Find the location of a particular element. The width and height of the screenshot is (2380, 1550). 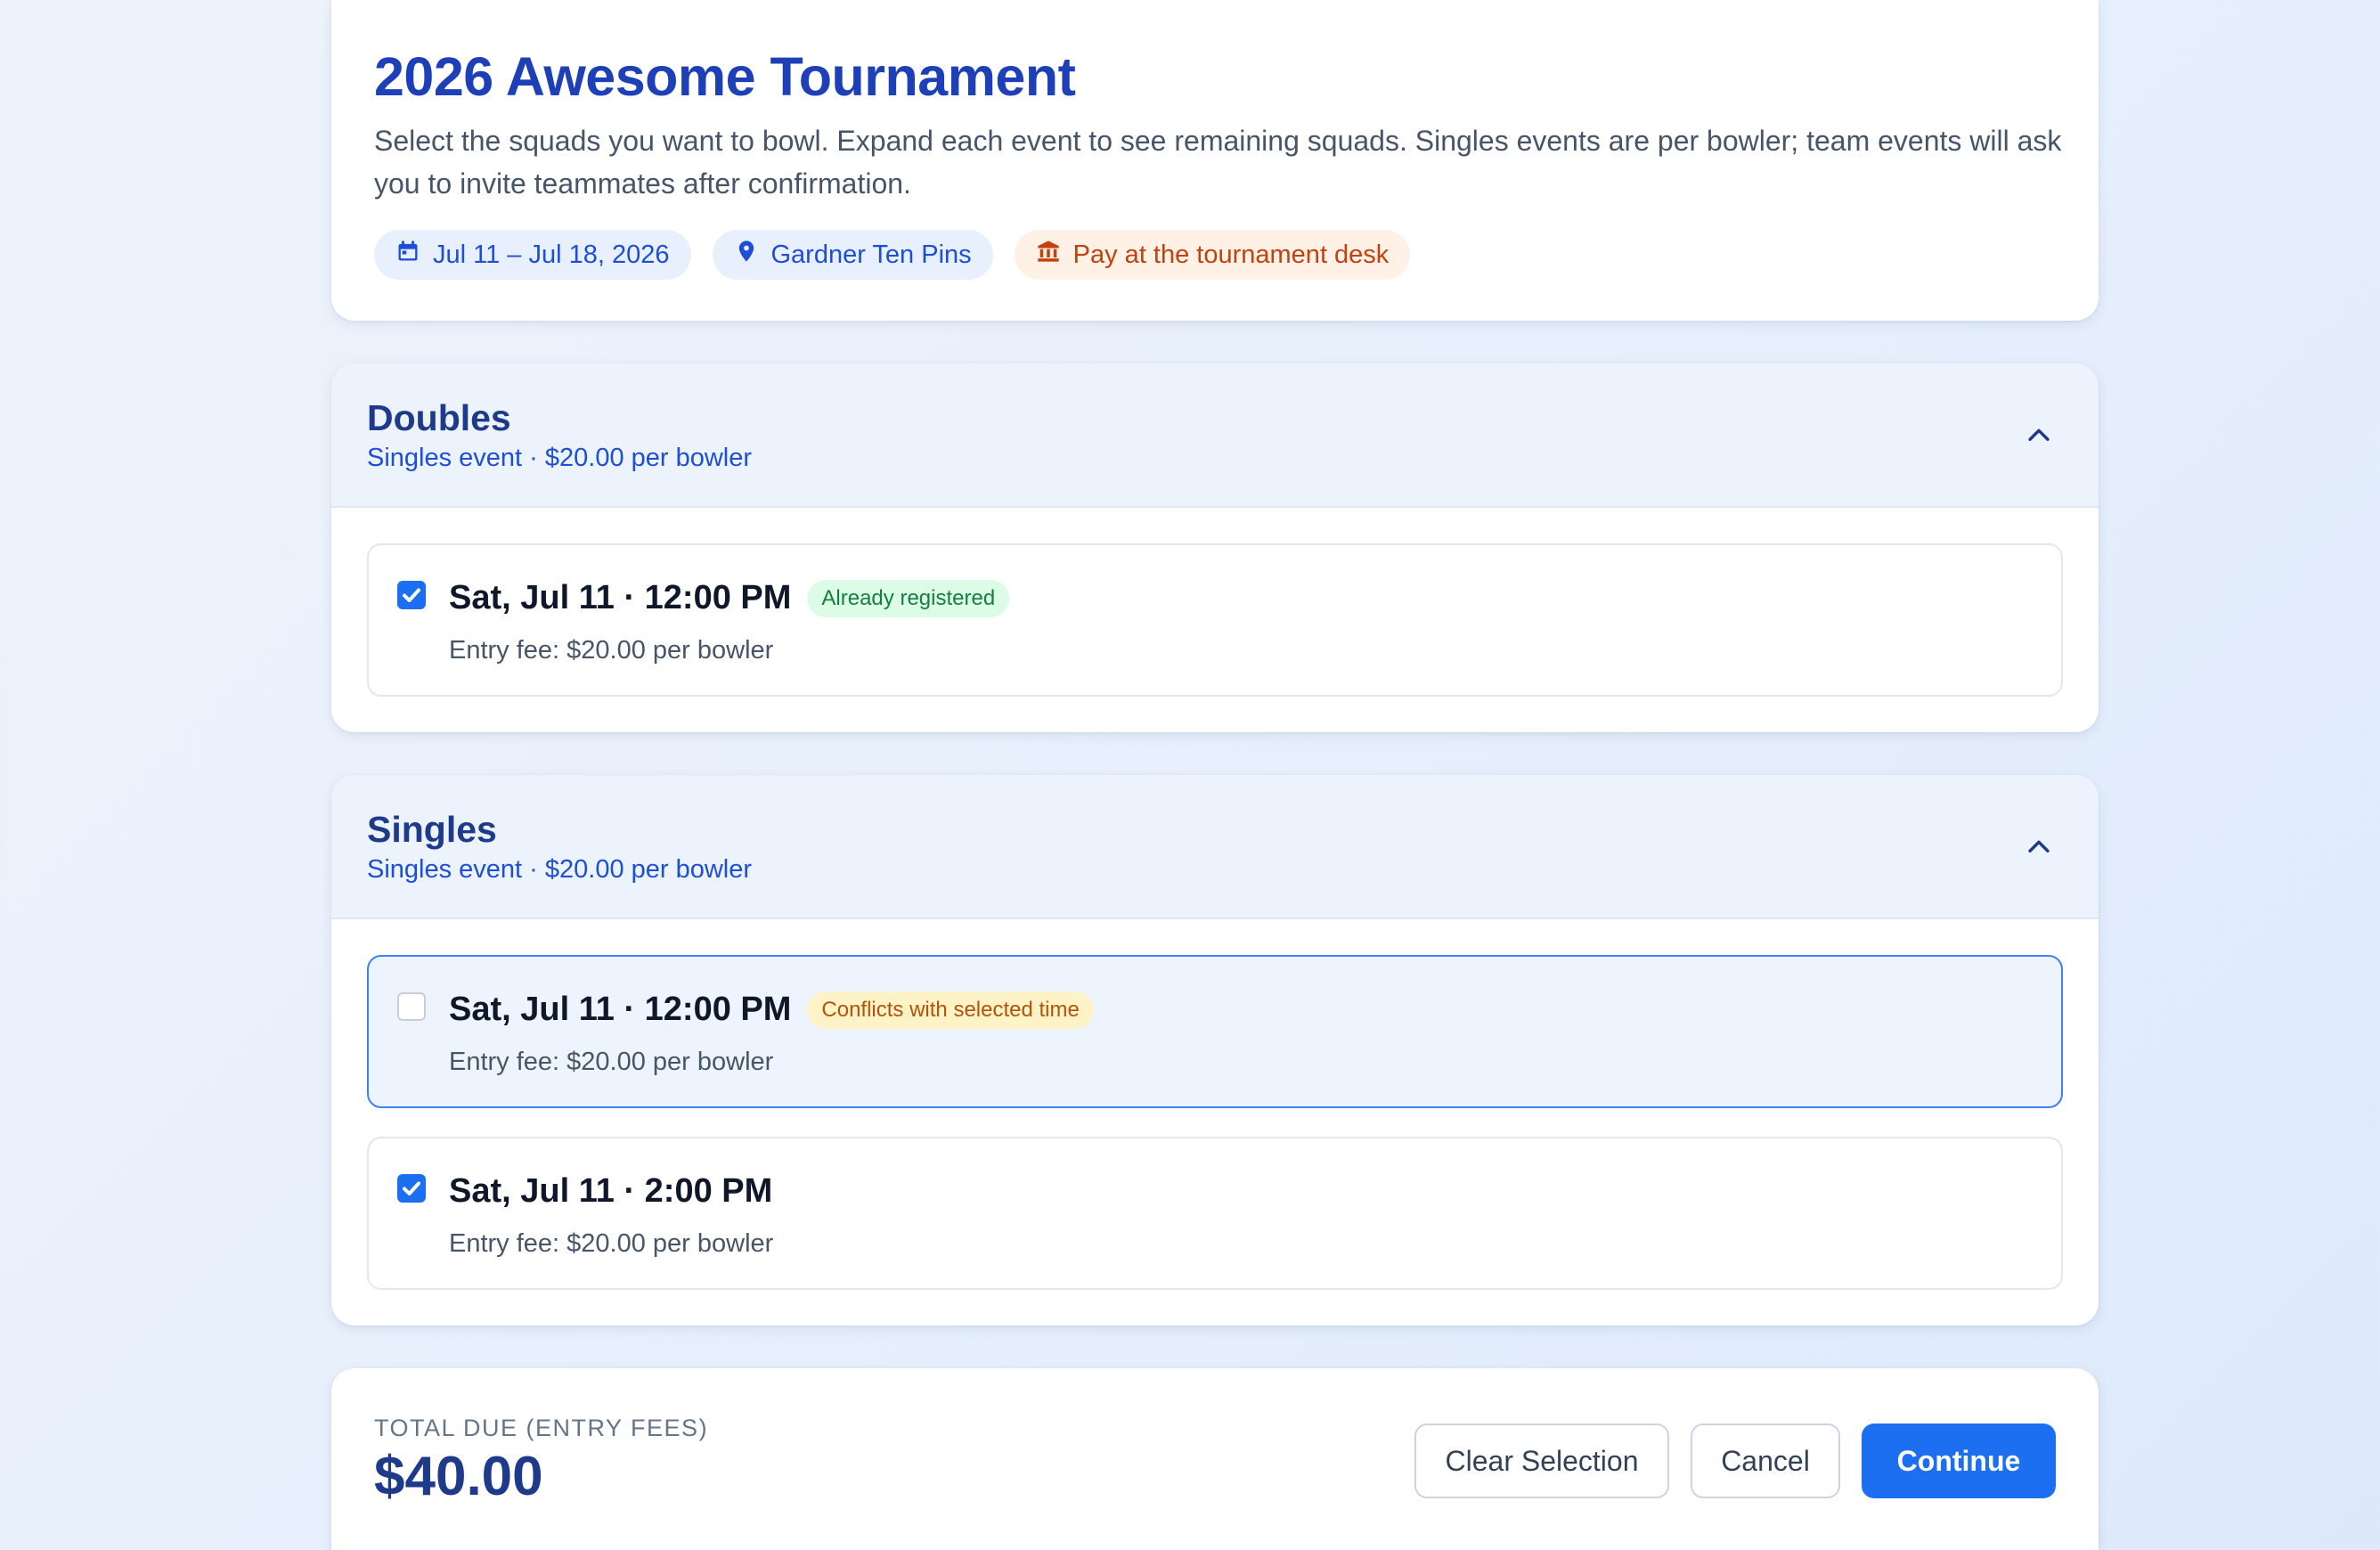

map-pin-icon is located at coordinates (746, 255).